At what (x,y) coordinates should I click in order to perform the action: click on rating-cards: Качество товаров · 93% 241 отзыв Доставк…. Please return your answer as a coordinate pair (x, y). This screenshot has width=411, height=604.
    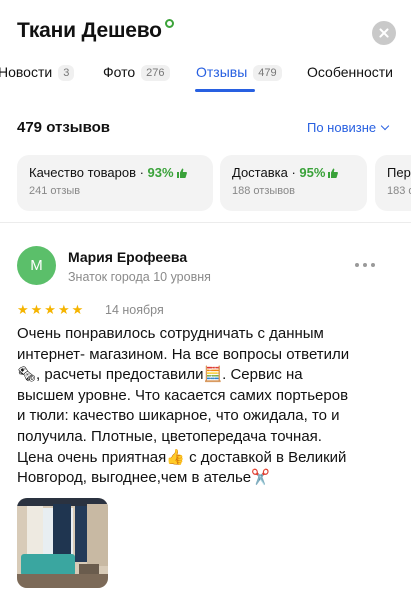
    Looking at the image, I should click on (205, 184).